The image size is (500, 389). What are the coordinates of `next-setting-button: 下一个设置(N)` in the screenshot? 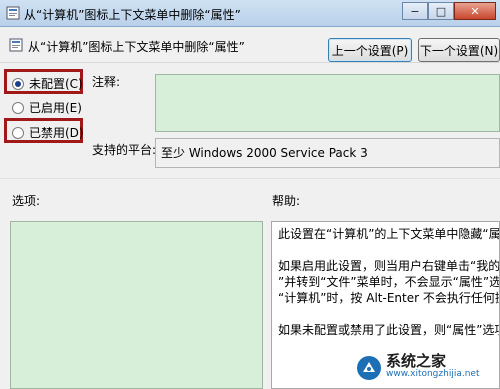 It's located at (459, 50).